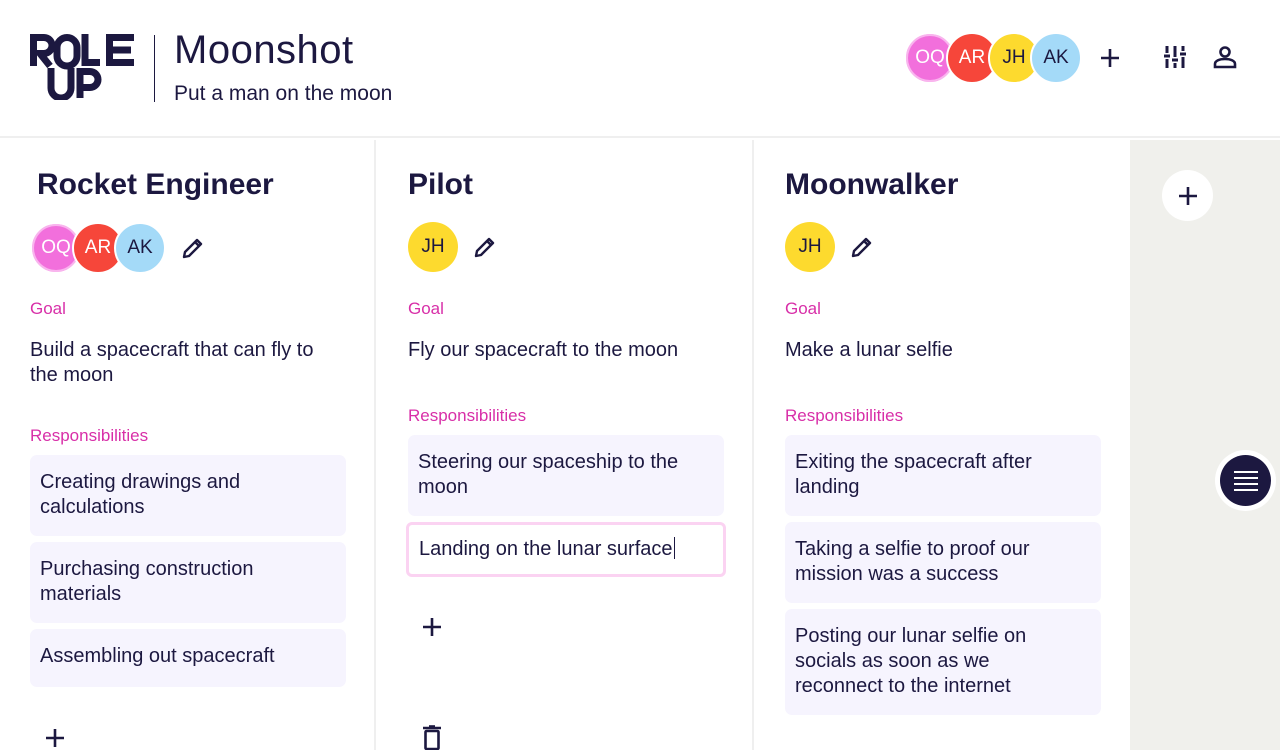 This screenshot has height=750, width=1280. What do you see at coordinates (993, 58) in the screenshot?
I see `project-members: OQ AR JH AK` at bounding box center [993, 58].